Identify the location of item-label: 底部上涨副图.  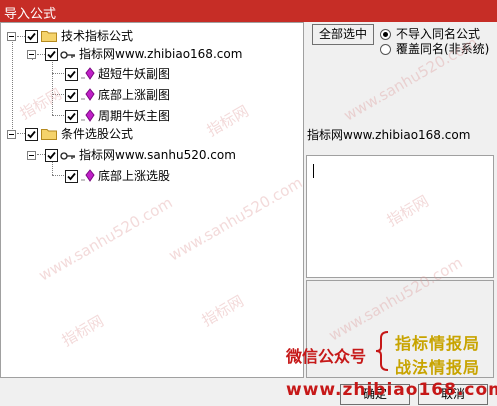
(134, 95).